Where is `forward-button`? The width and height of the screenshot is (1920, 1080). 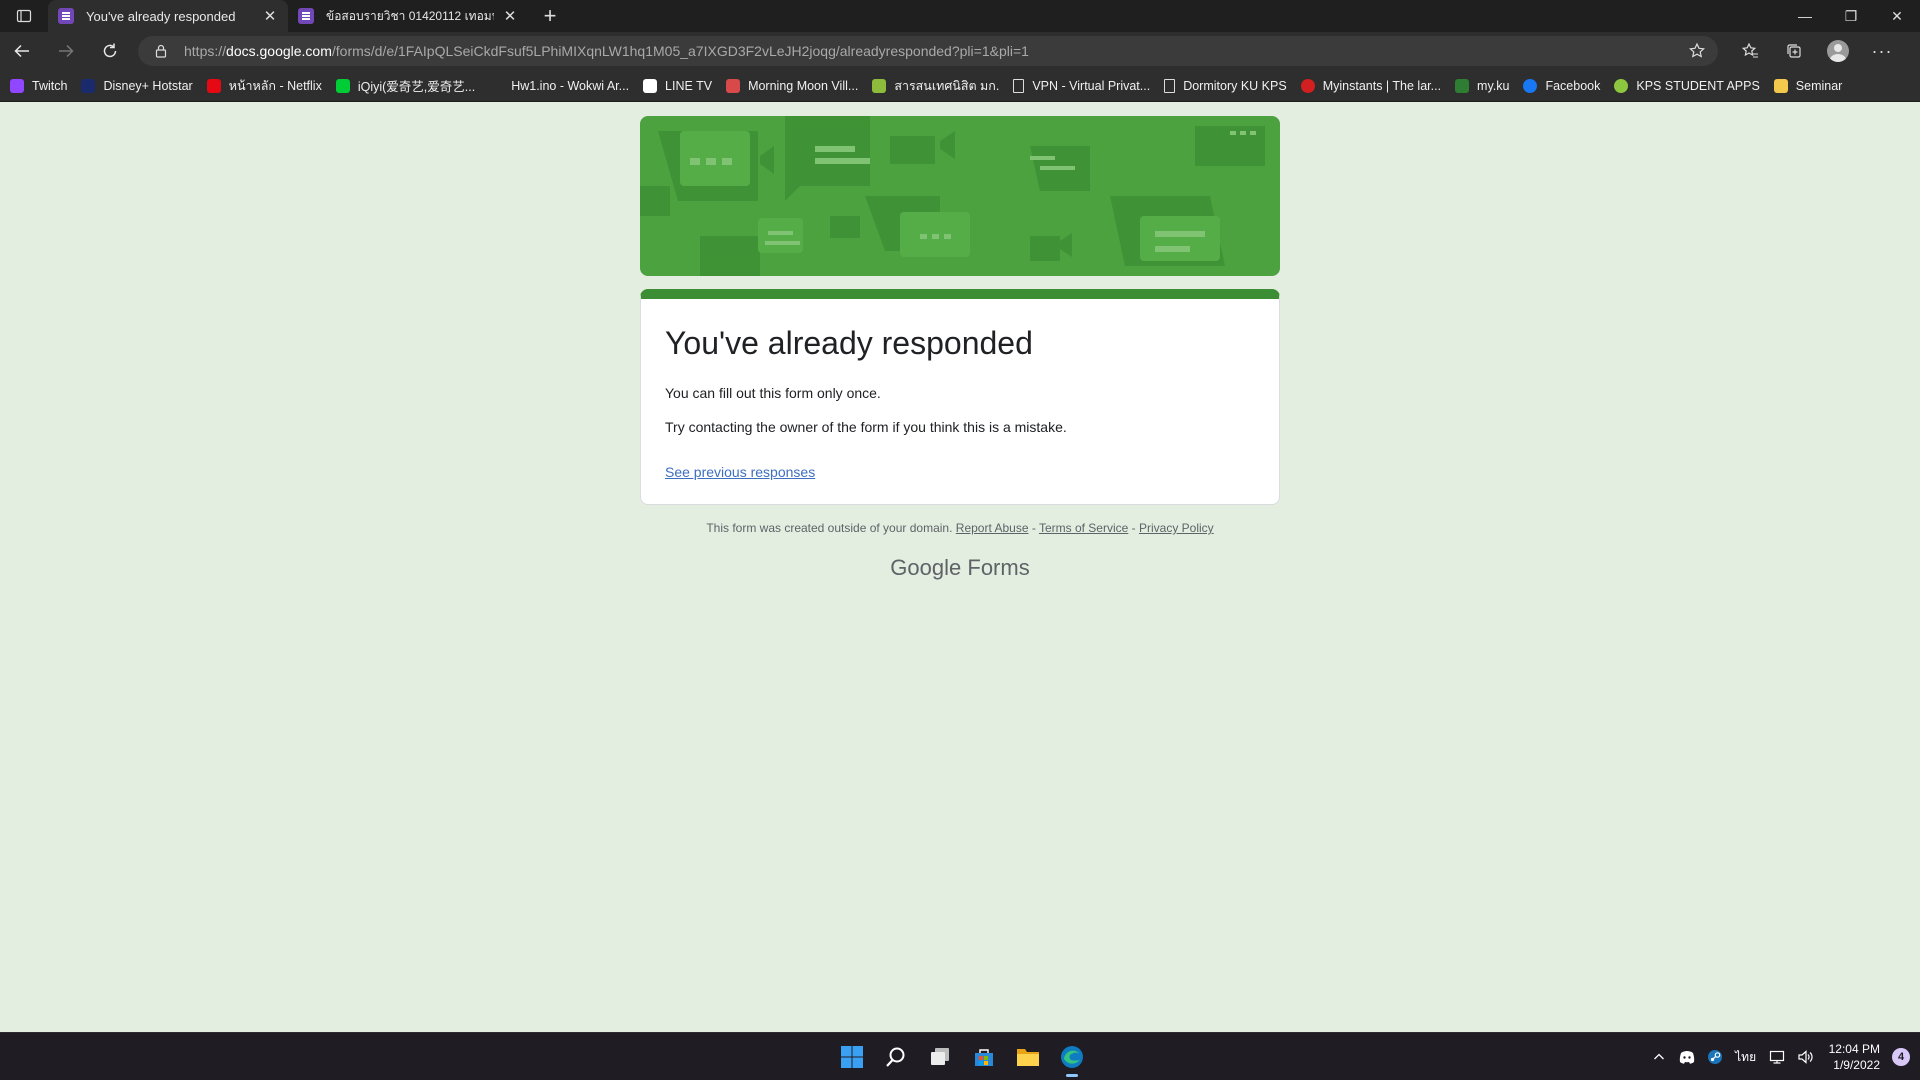
forward-button is located at coordinates (66, 51).